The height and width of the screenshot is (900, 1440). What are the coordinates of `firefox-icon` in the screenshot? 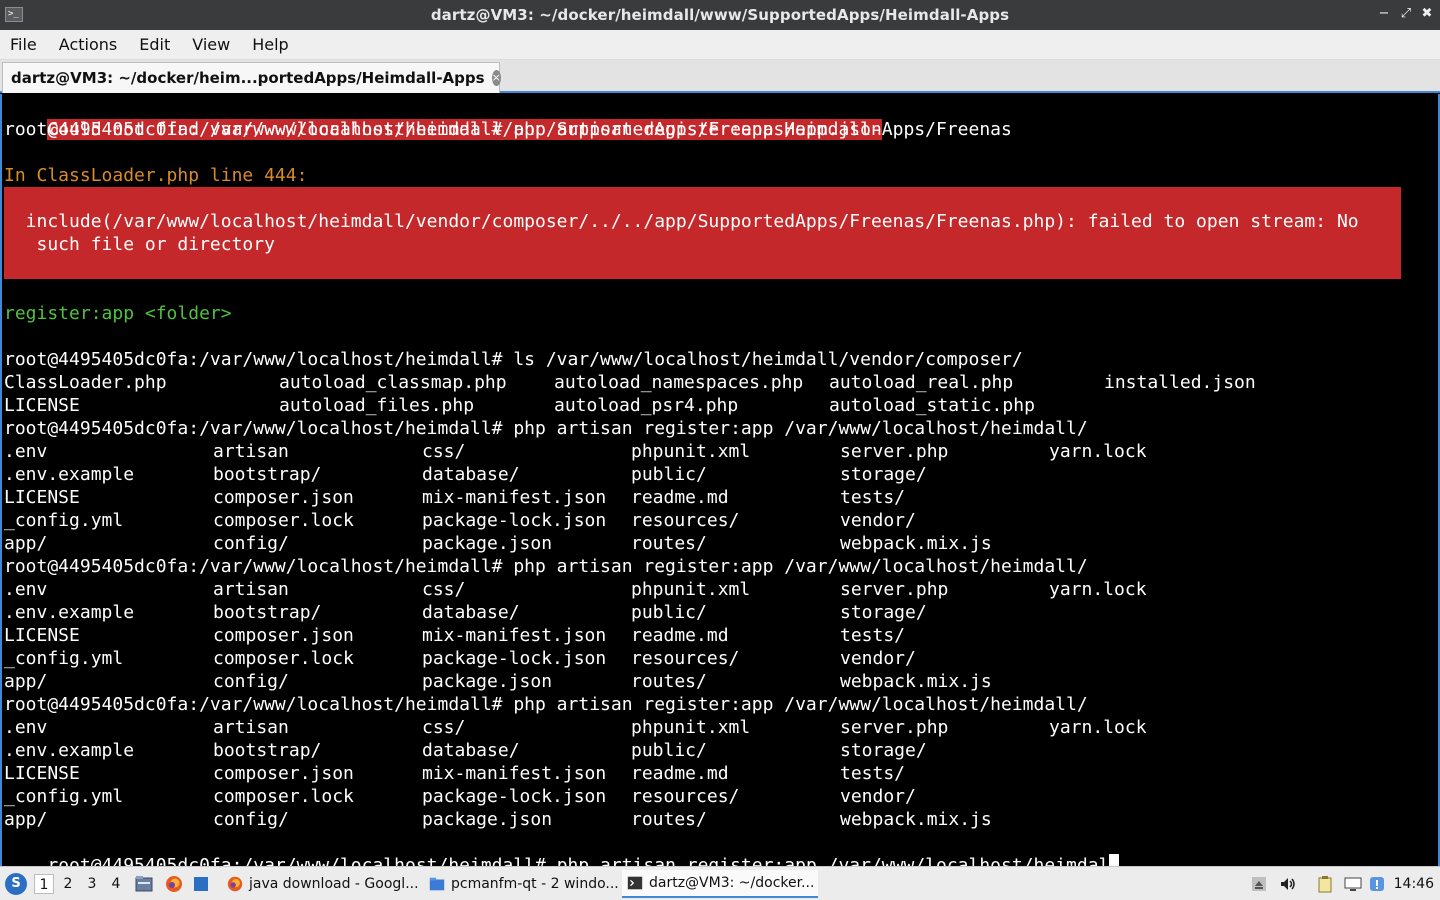 It's located at (174, 884).